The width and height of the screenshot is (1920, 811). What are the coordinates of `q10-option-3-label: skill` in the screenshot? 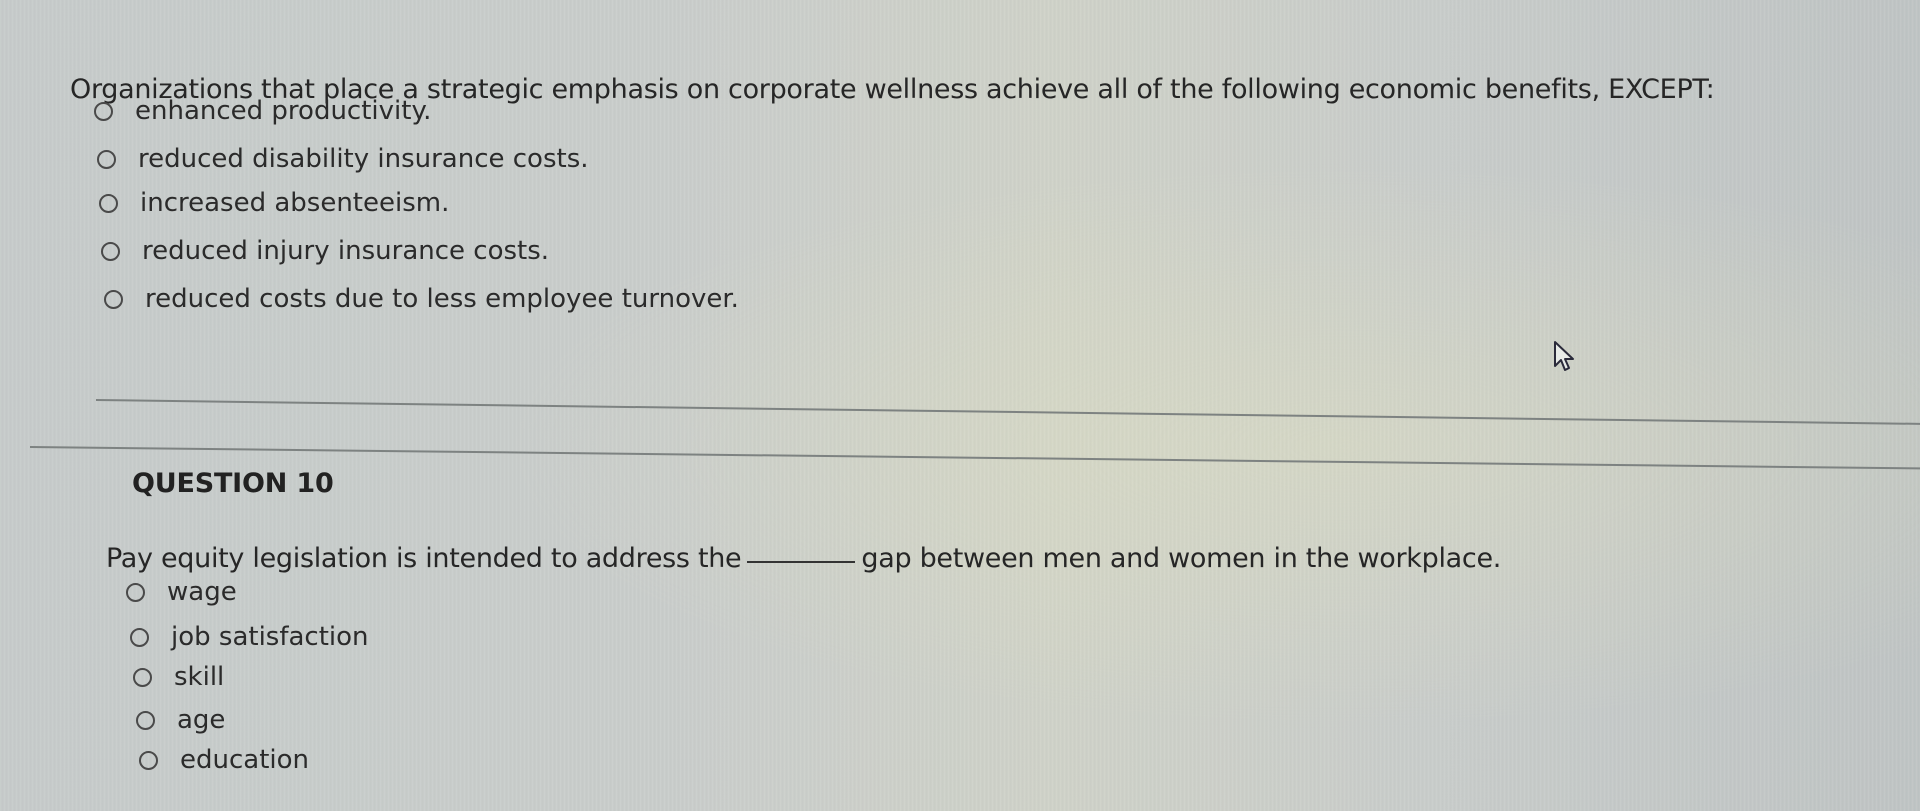 It's located at (199, 677).